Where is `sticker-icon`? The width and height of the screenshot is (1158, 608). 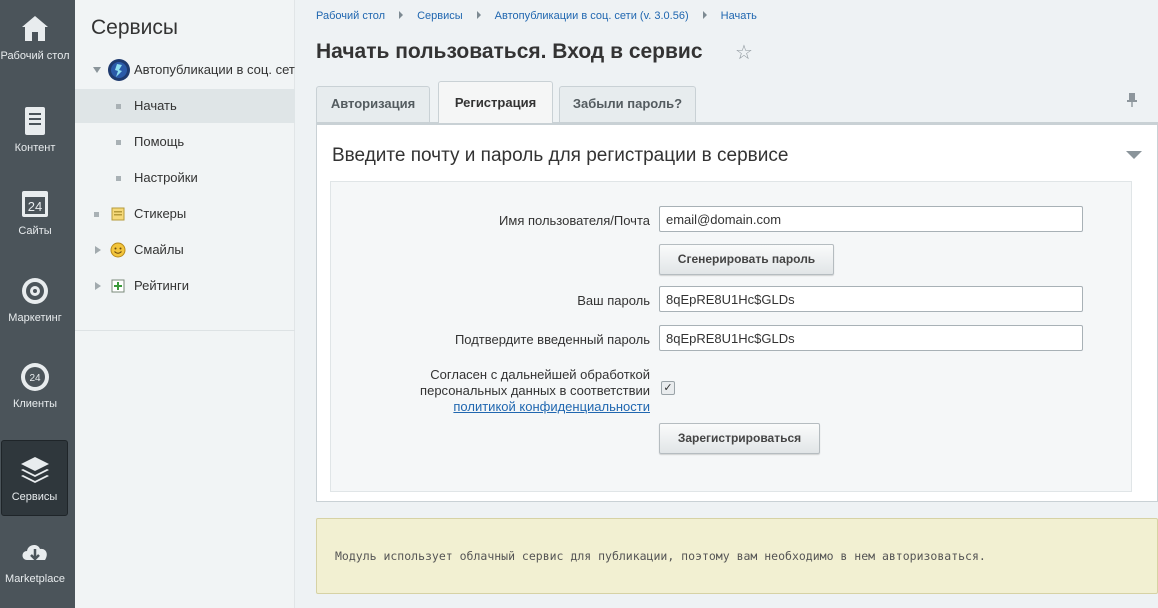 sticker-icon is located at coordinates (118, 214).